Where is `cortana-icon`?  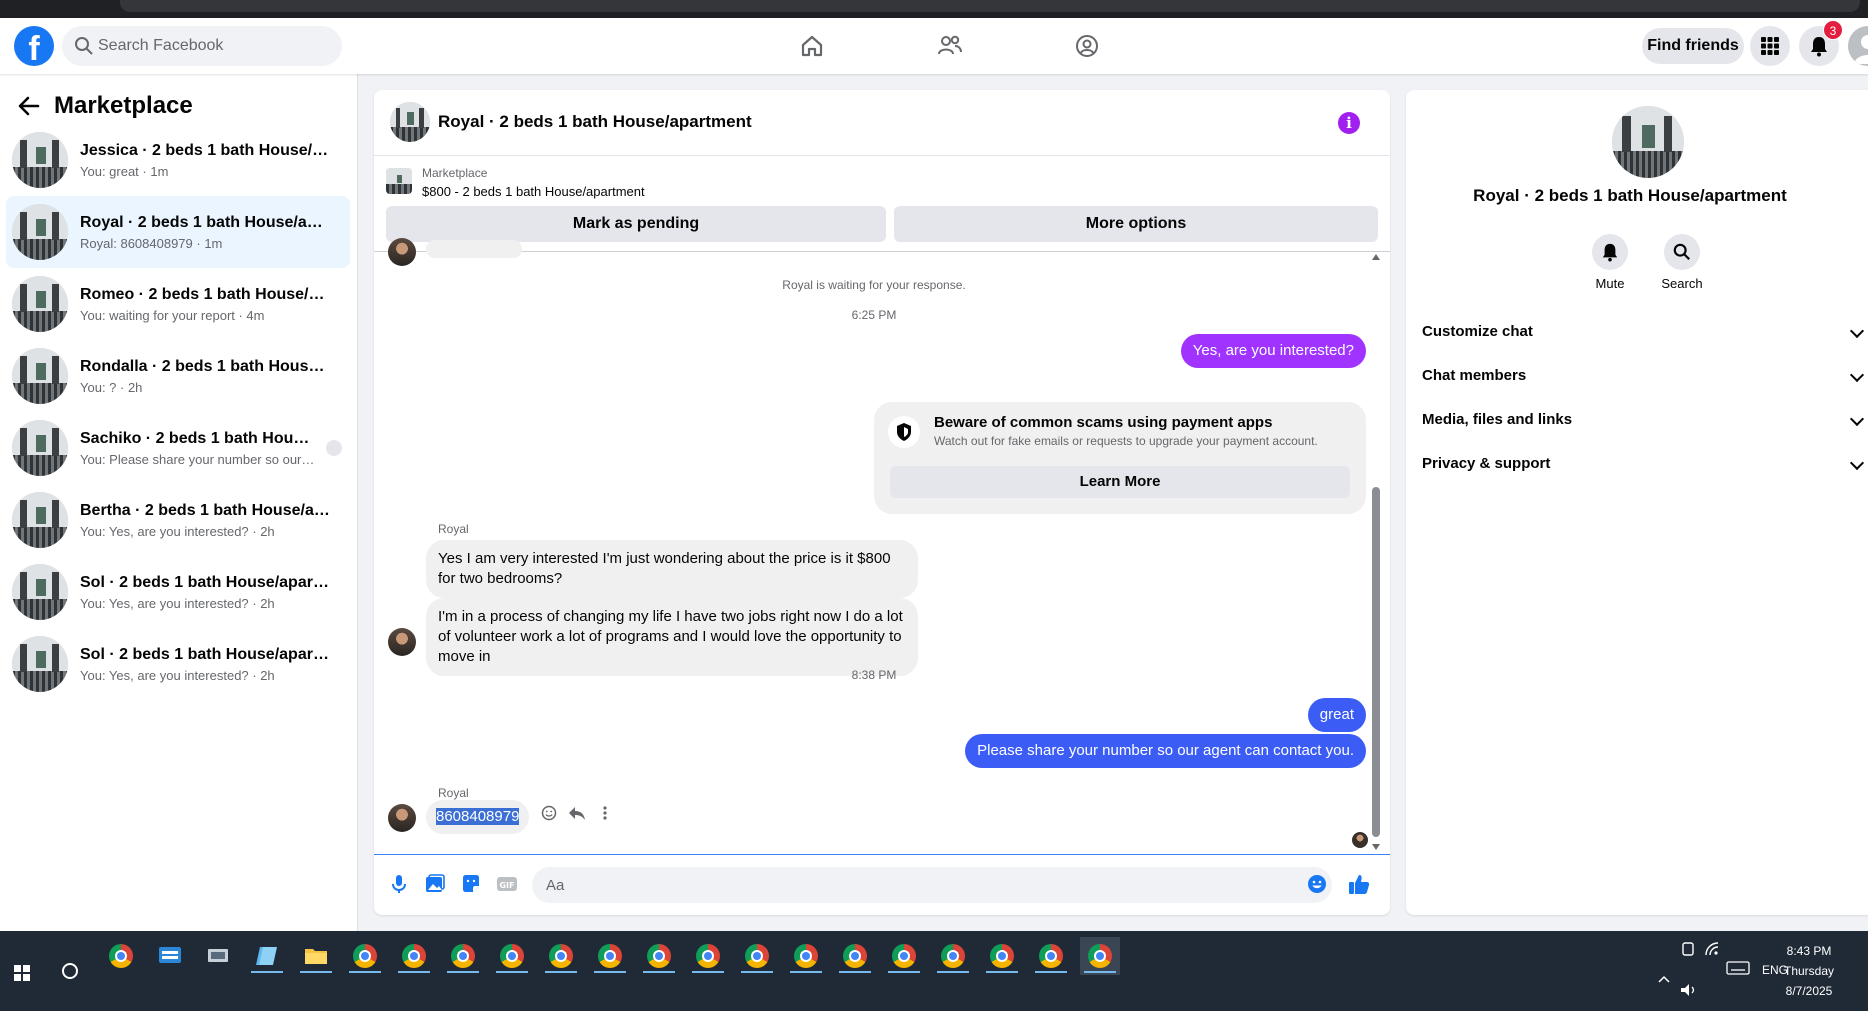 cortana-icon is located at coordinates (70, 971).